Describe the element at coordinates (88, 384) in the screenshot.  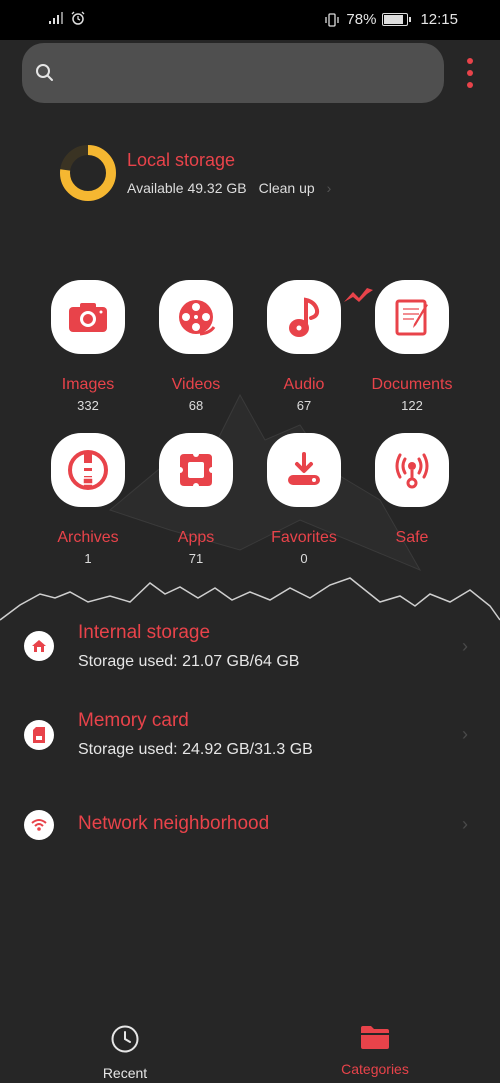
I see `category-label: Images` at that location.